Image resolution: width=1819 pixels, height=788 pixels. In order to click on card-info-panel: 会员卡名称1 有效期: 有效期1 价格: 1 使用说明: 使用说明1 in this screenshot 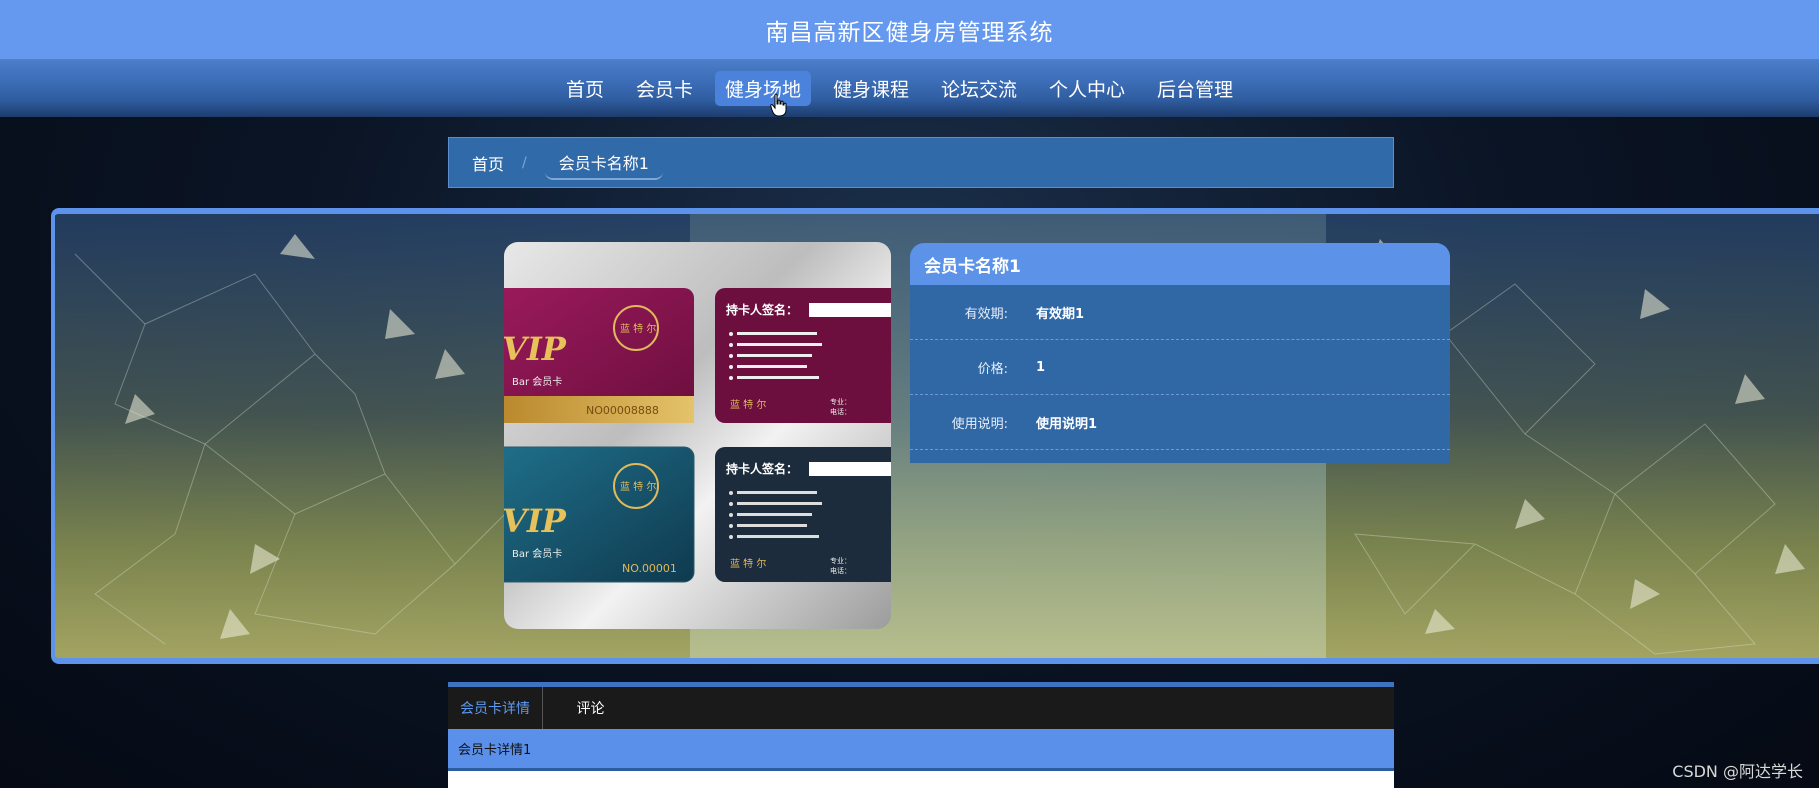, I will do `click(1180, 353)`.